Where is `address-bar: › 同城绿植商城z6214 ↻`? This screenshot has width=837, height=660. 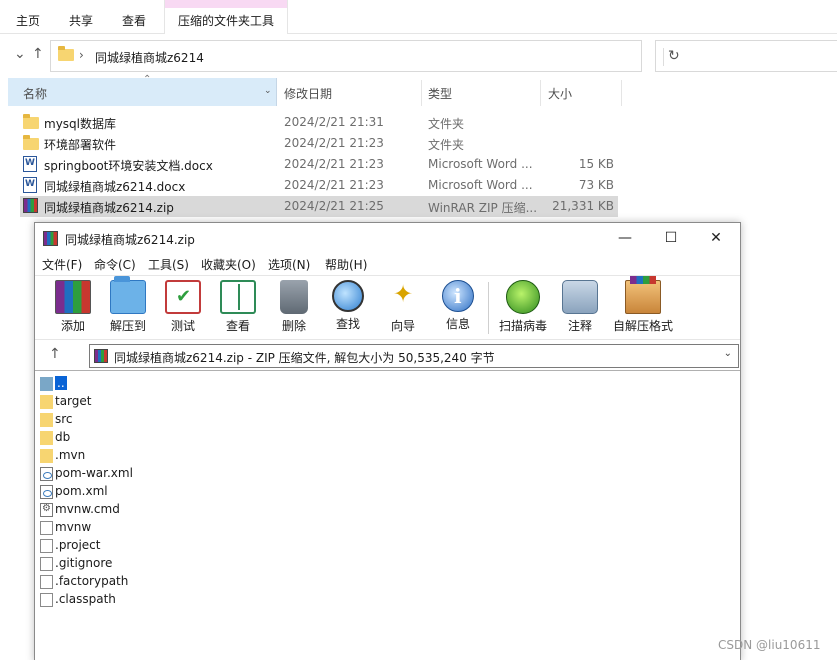 address-bar: › 同城绿植商城z6214 ↻ is located at coordinates (365, 56).